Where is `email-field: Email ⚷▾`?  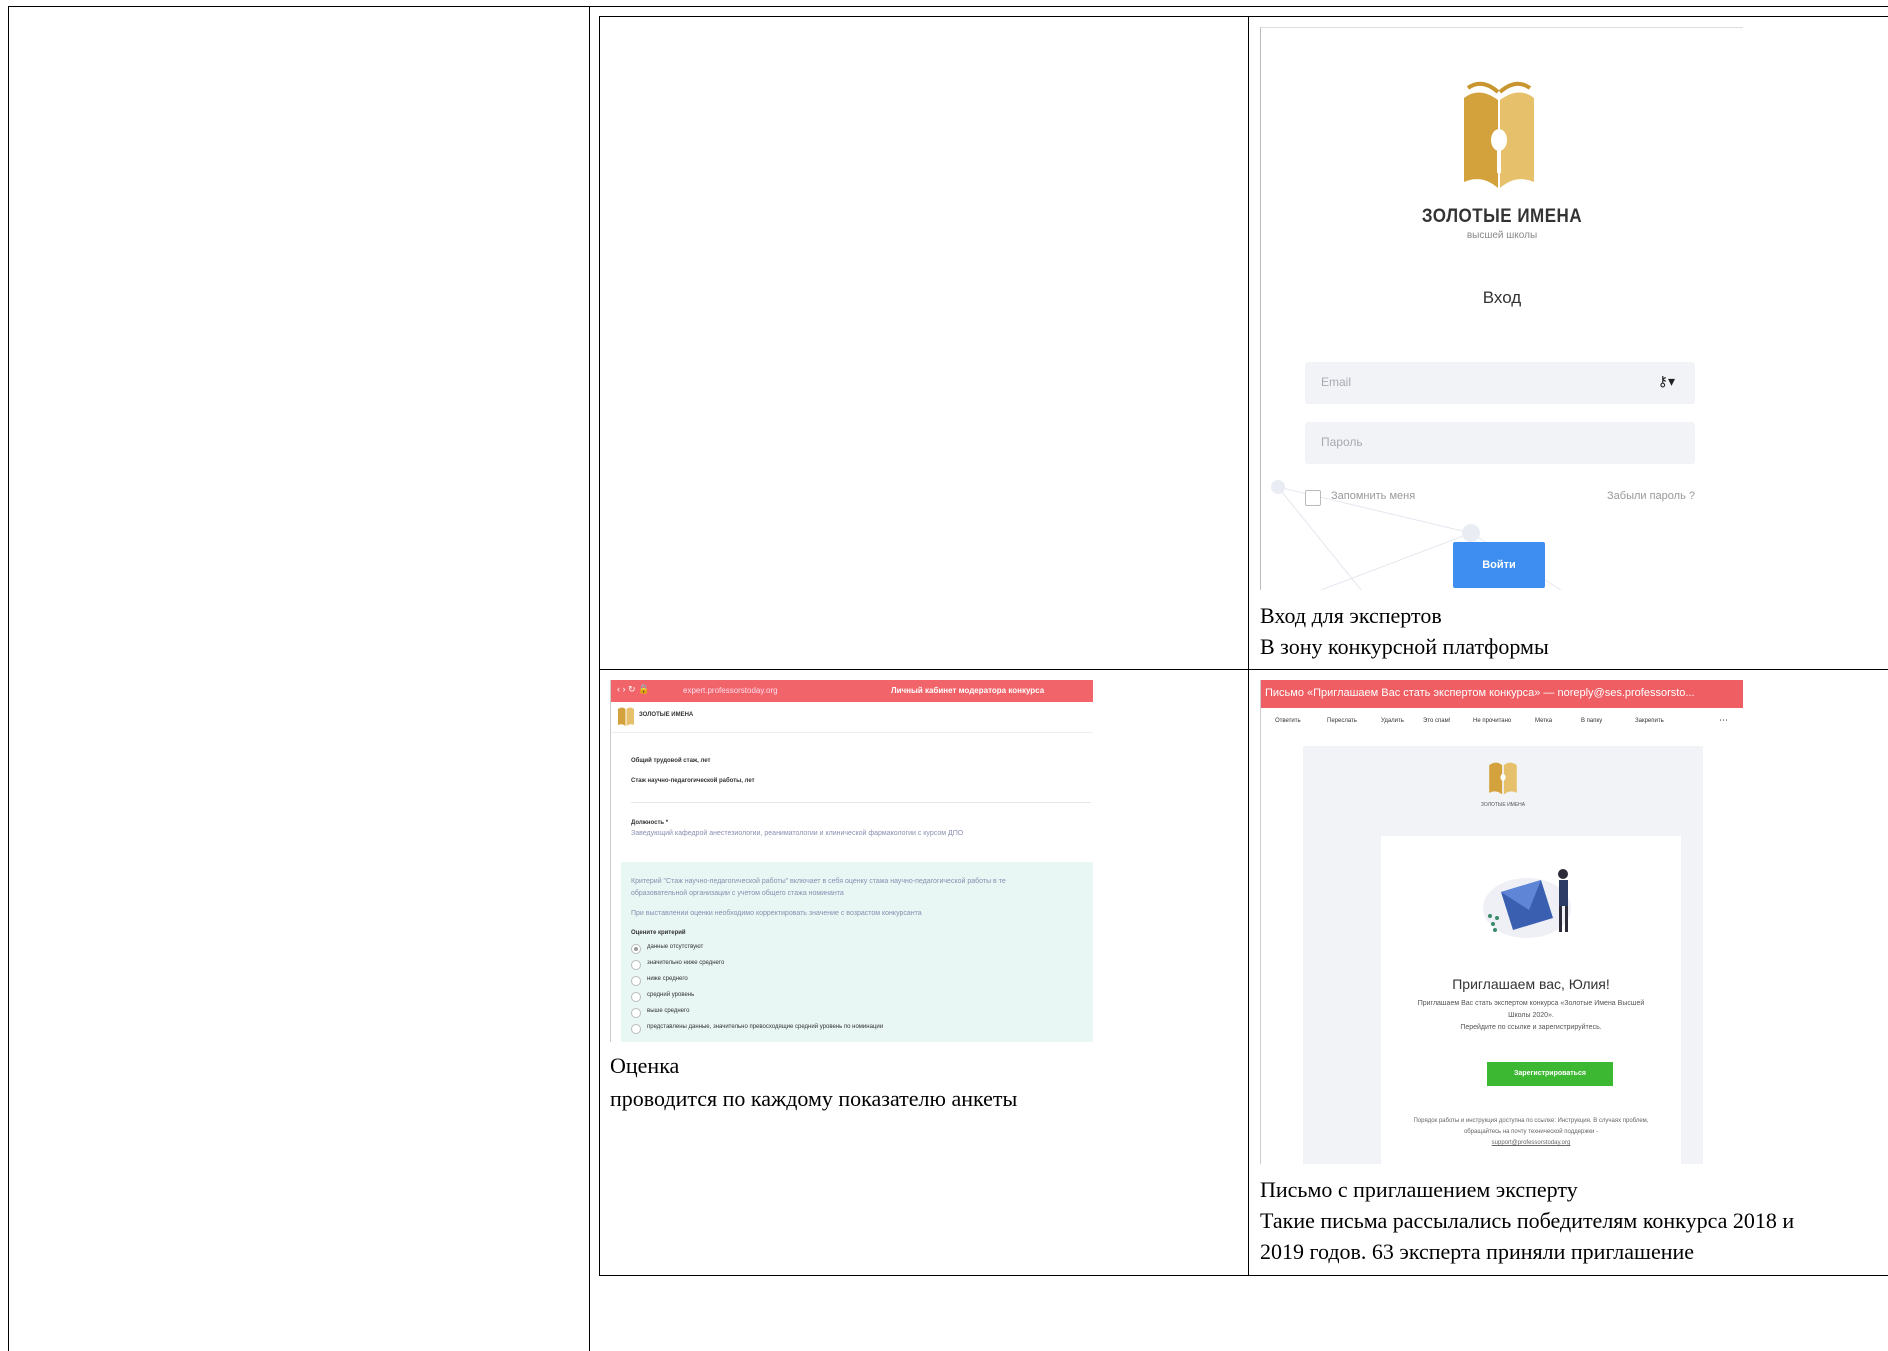 email-field: Email ⚷▾ is located at coordinates (1500, 383).